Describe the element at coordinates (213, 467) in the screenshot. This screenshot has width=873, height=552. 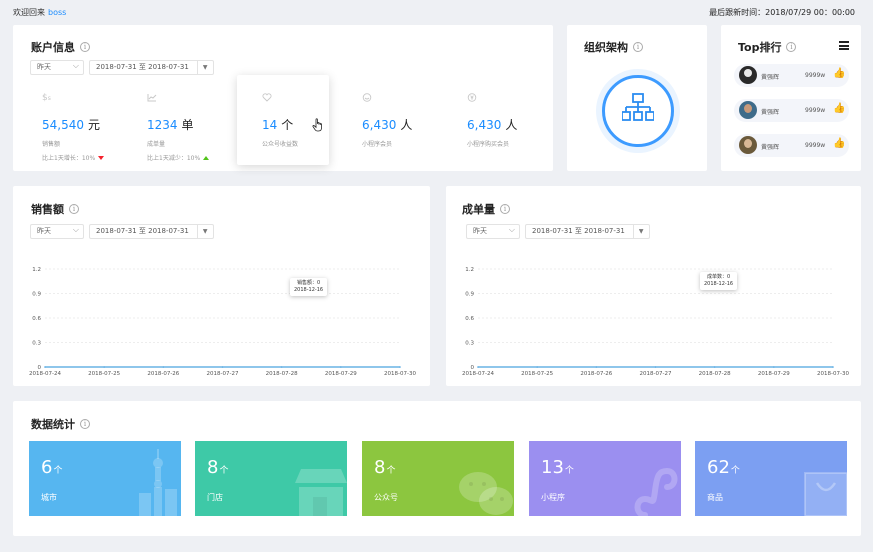
I see `stat-store-value: 8` at that location.